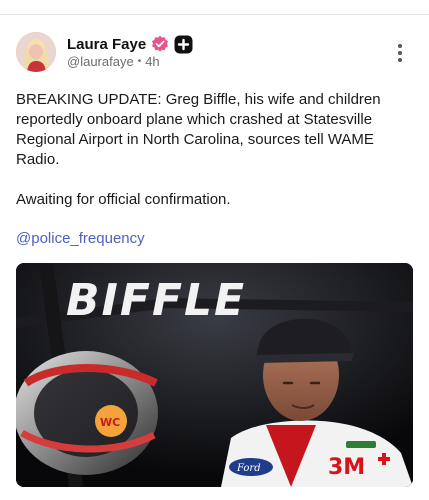 The width and height of the screenshot is (429, 500). Describe the element at coordinates (183, 44) in the screenshot. I see `plus-badge-icon` at that location.